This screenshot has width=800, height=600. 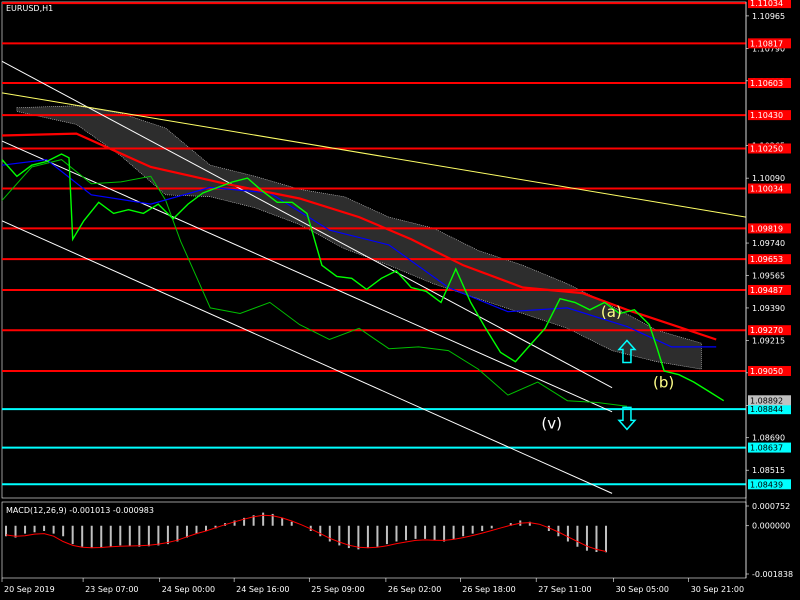 What do you see at coordinates (768, 470) in the screenshot?
I see `price-axis-label: 1.08515` at bounding box center [768, 470].